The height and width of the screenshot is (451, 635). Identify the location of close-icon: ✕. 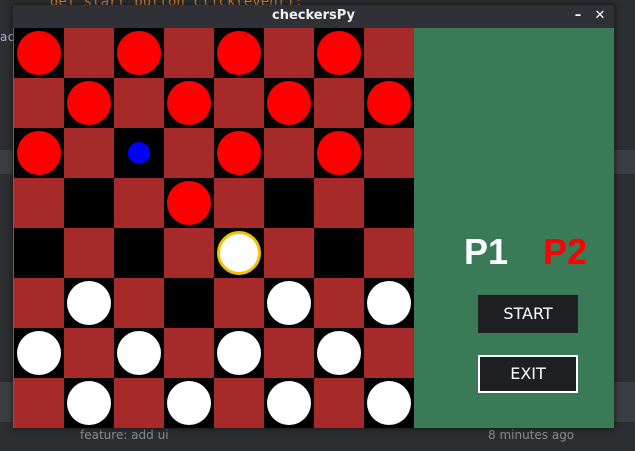
(600, 16).